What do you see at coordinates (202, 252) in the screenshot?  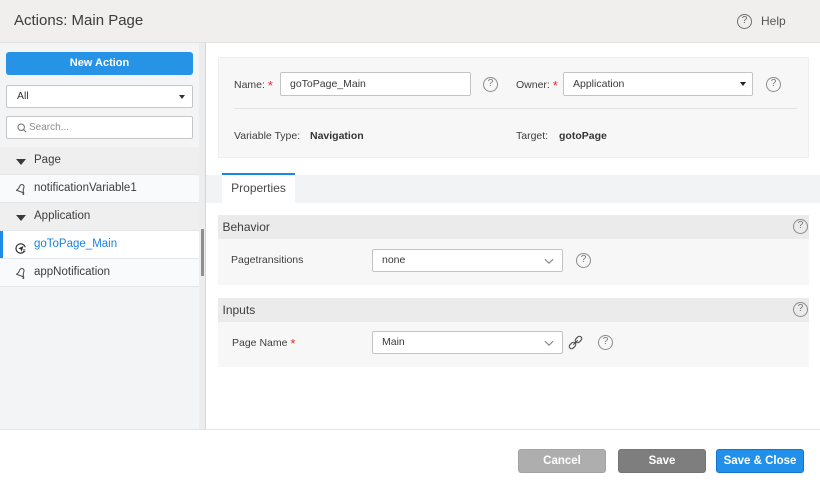 I see `scrollbar-thumb` at bounding box center [202, 252].